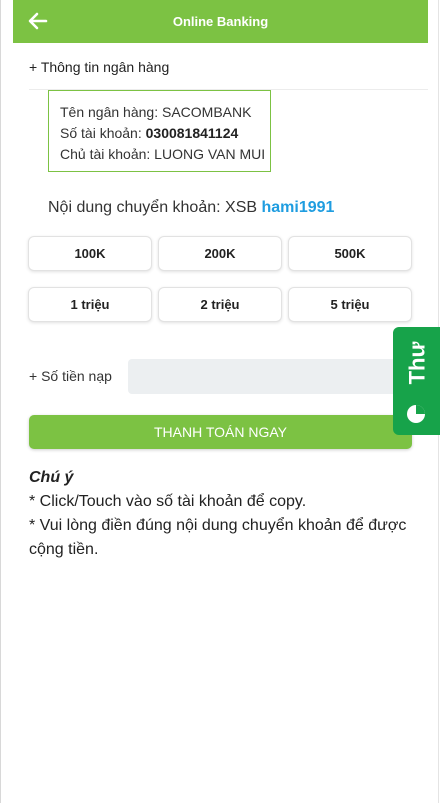 Image resolution: width=440 pixels, height=803 pixels. I want to click on notes-title: Chú ý, so click(51, 477).